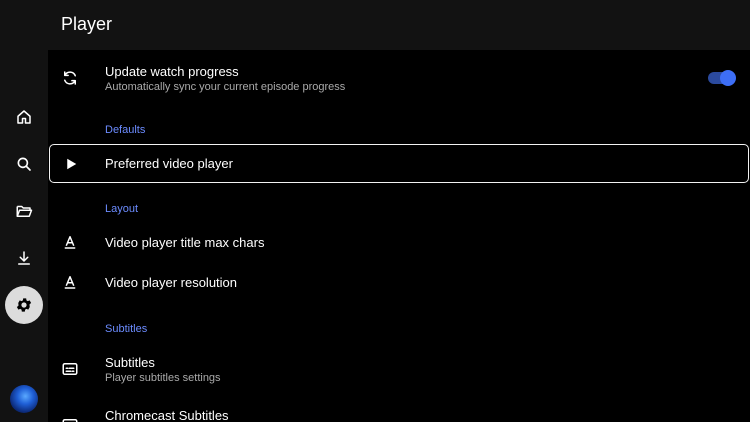  Describe the element at coordinates (87, 24) in the screenshot. I see `page-title: Player` at that location.